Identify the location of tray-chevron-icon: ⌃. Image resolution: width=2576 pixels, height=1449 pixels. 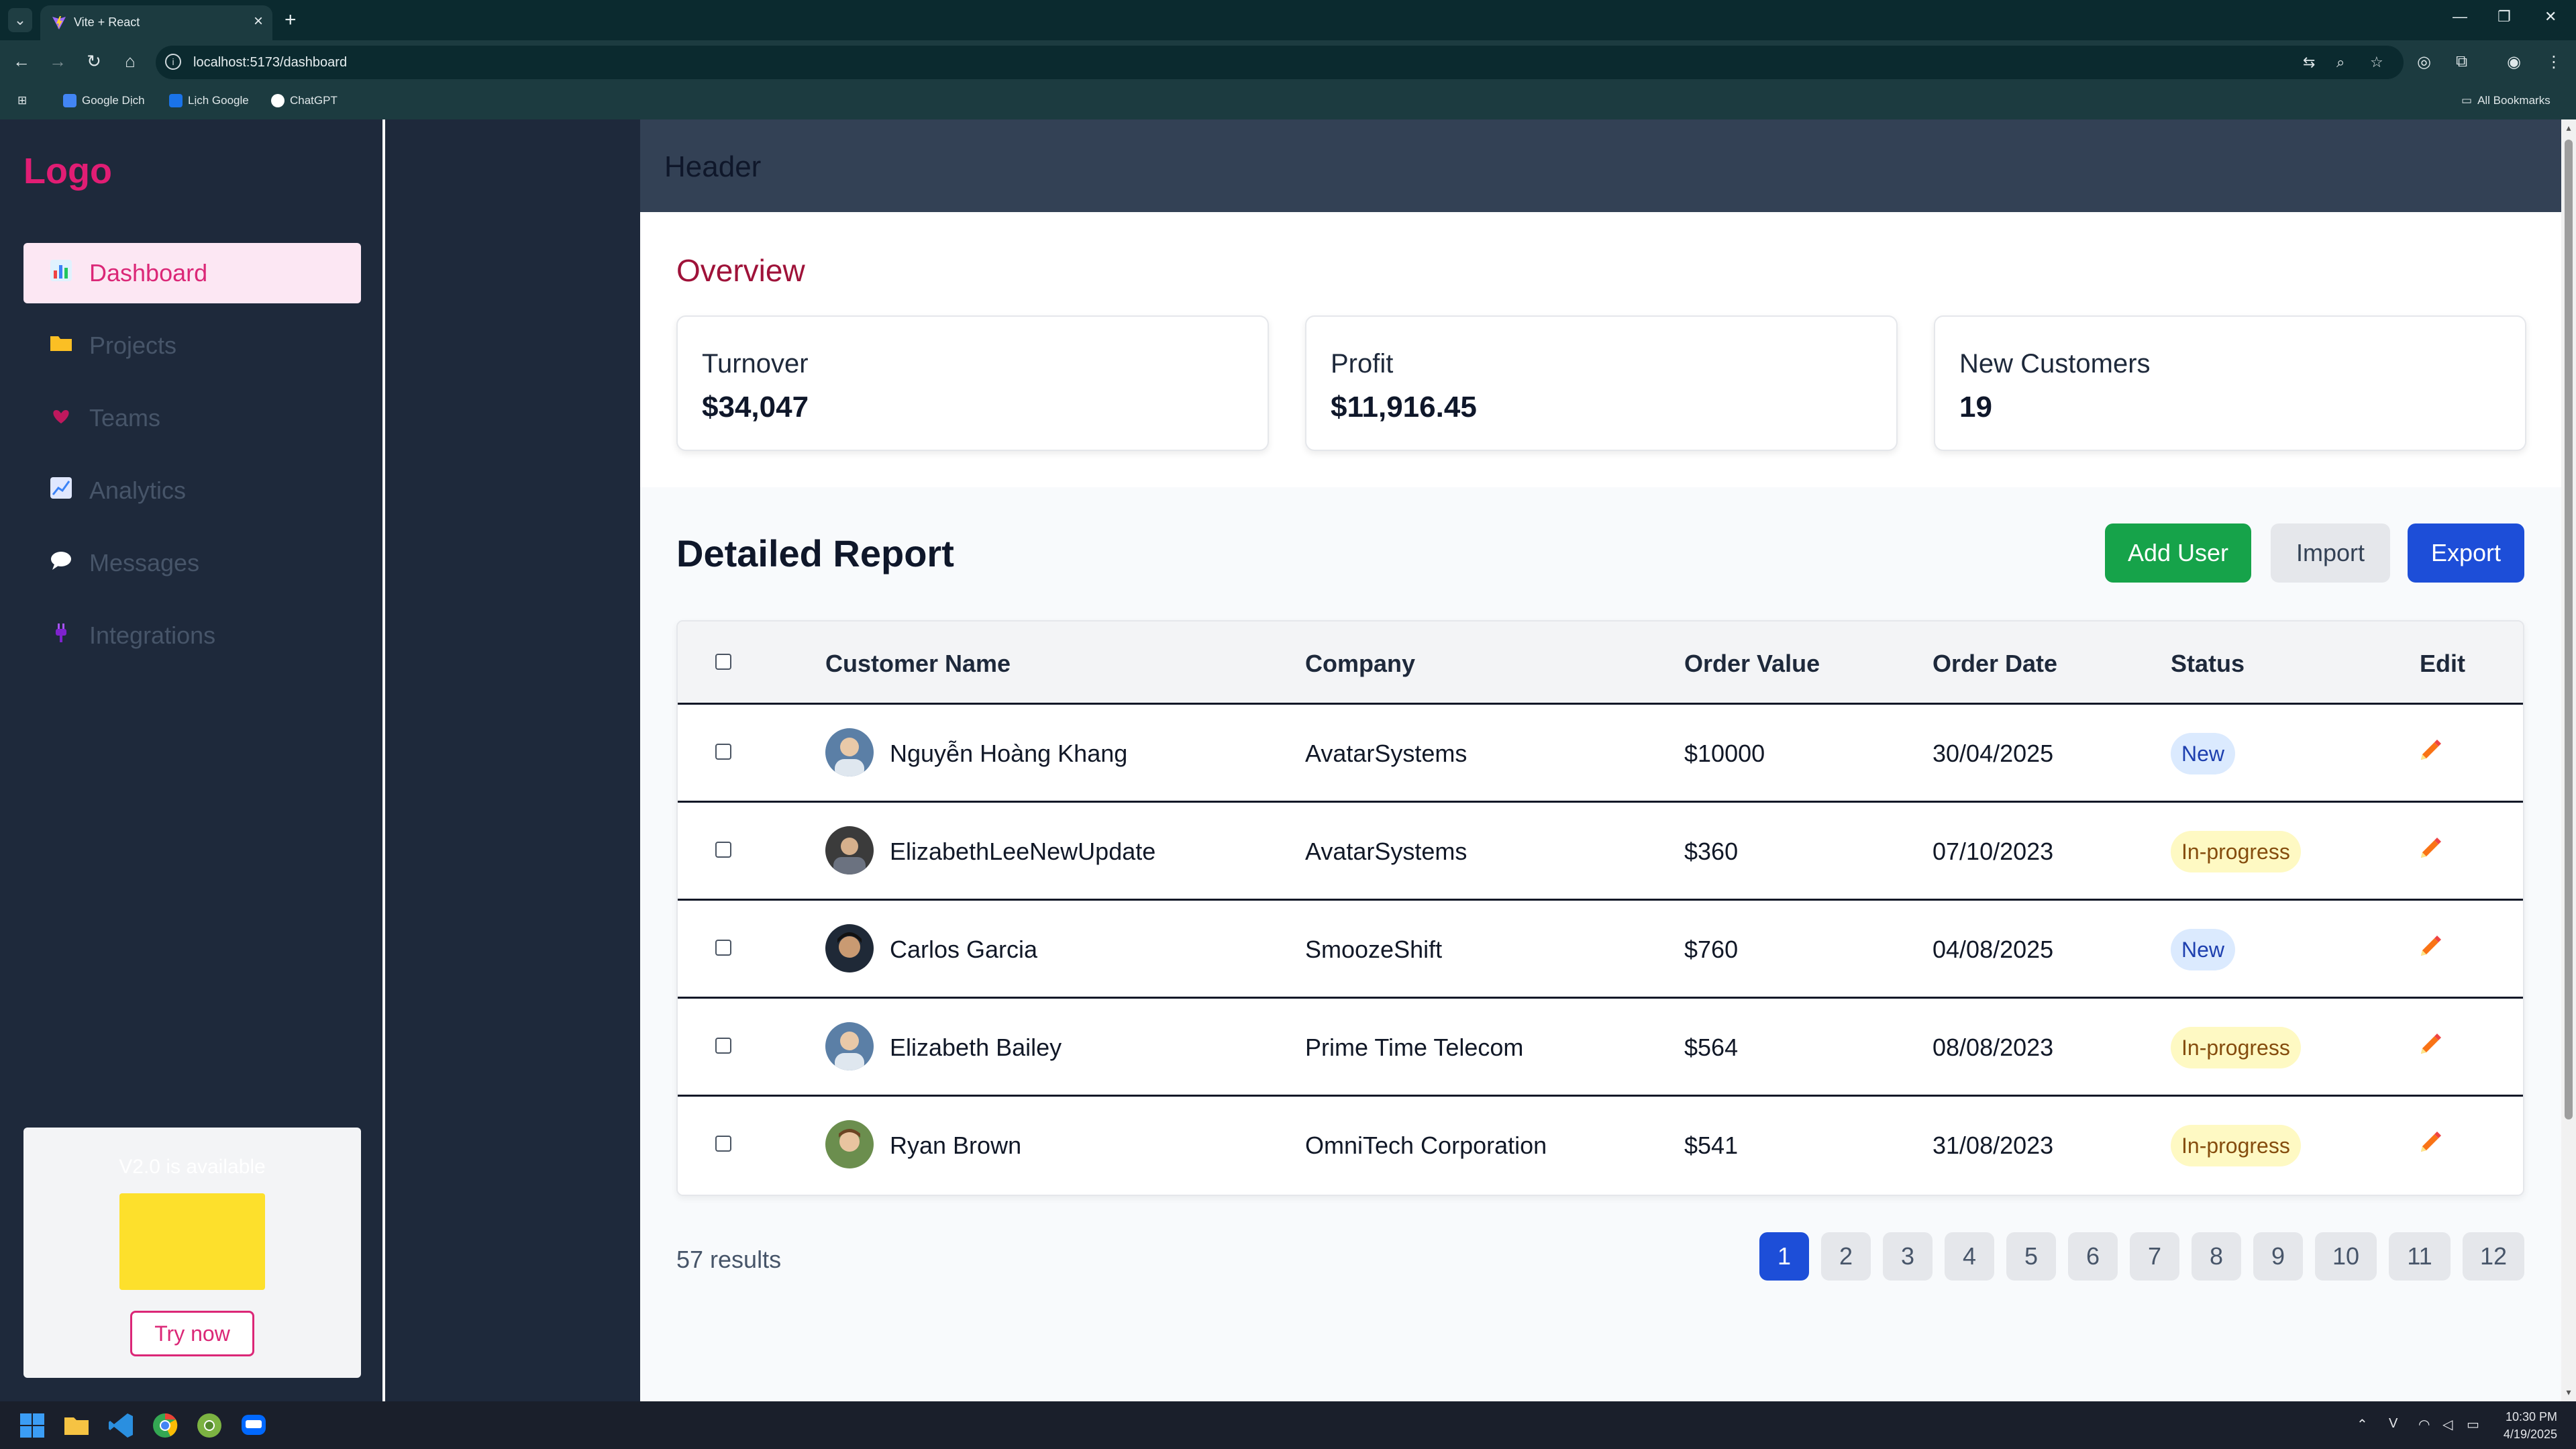
(2362, 1424).